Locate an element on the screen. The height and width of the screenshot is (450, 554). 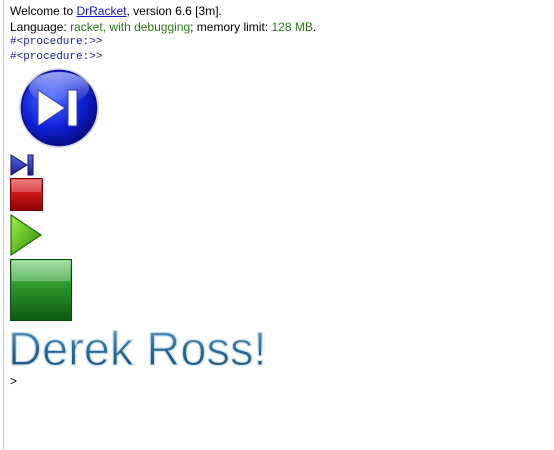
drracket-link: DrRacket is located at coordinates (101, 11).